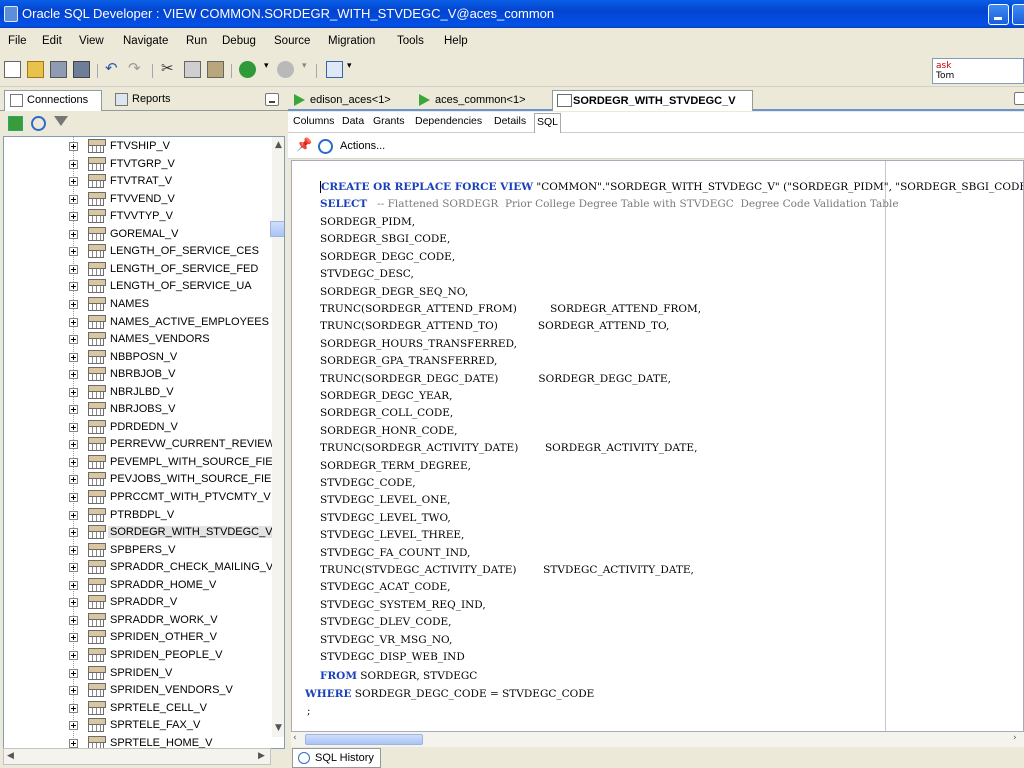  Describe the element at coordinates (17, 41) in the screenshot. I see `menu-file: File` at that location.